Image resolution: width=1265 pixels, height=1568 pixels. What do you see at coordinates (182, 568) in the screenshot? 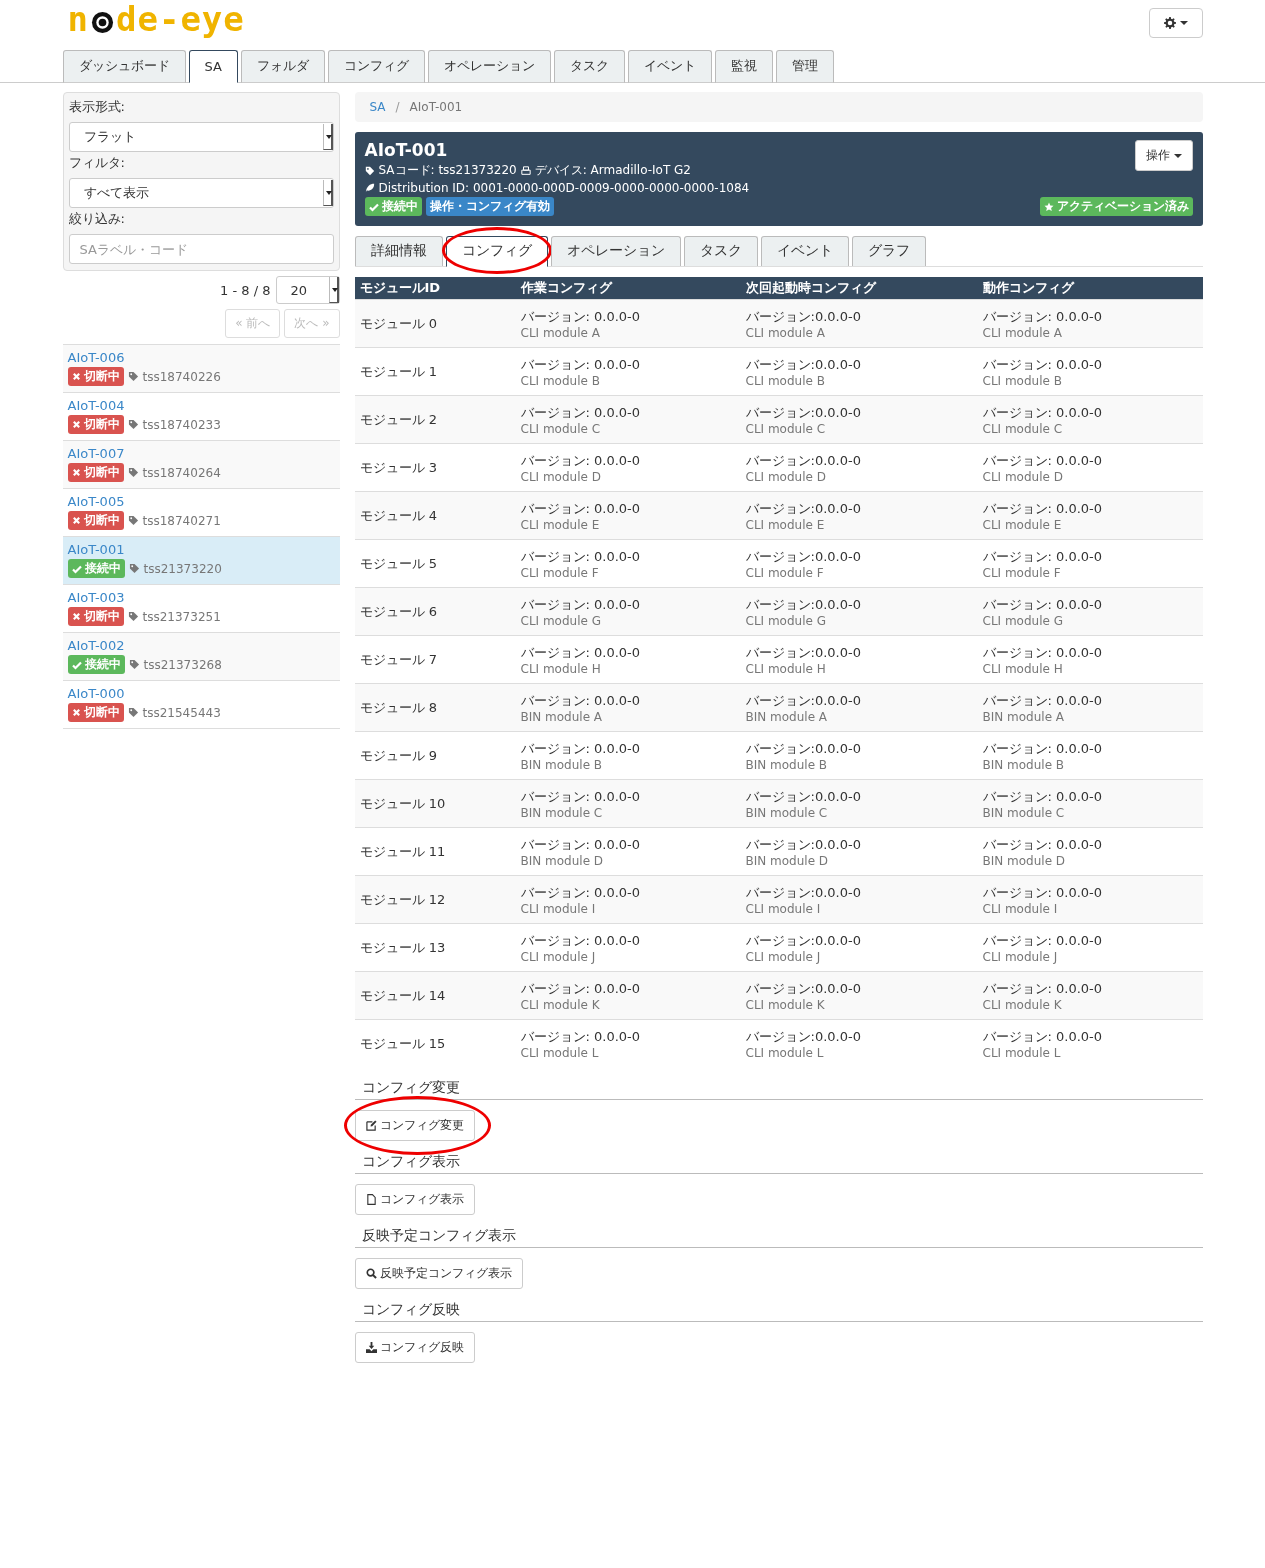
I see `device-code: tss21373220` at bounding box center [182, 568].